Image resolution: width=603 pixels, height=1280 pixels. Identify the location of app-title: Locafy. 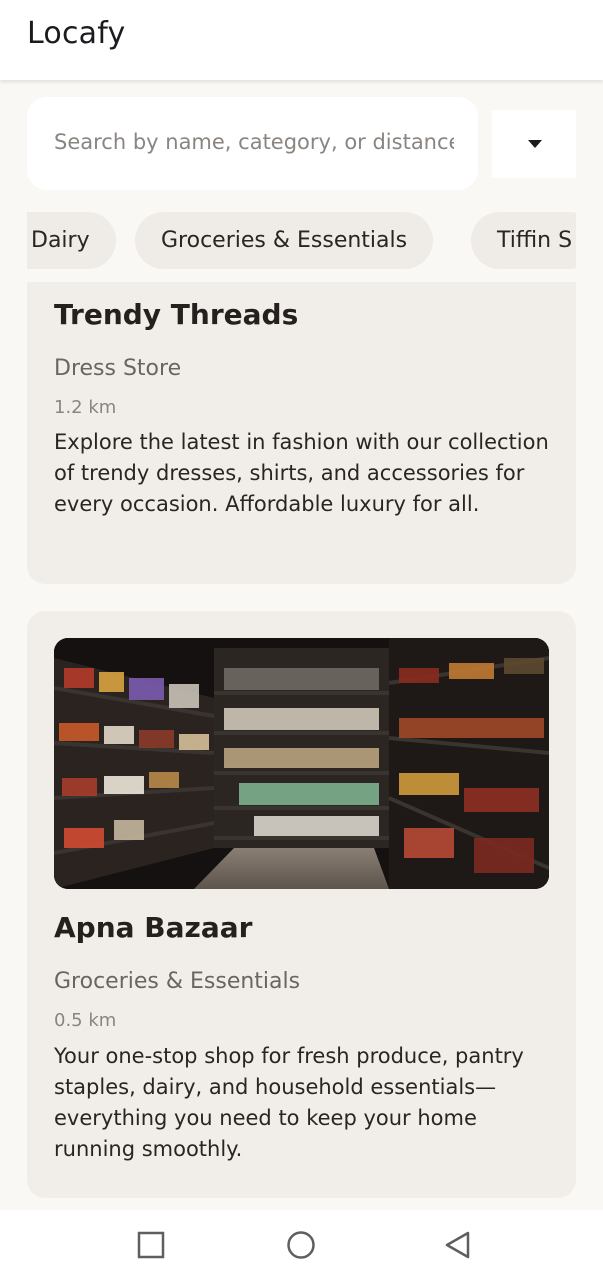
(76, 33).